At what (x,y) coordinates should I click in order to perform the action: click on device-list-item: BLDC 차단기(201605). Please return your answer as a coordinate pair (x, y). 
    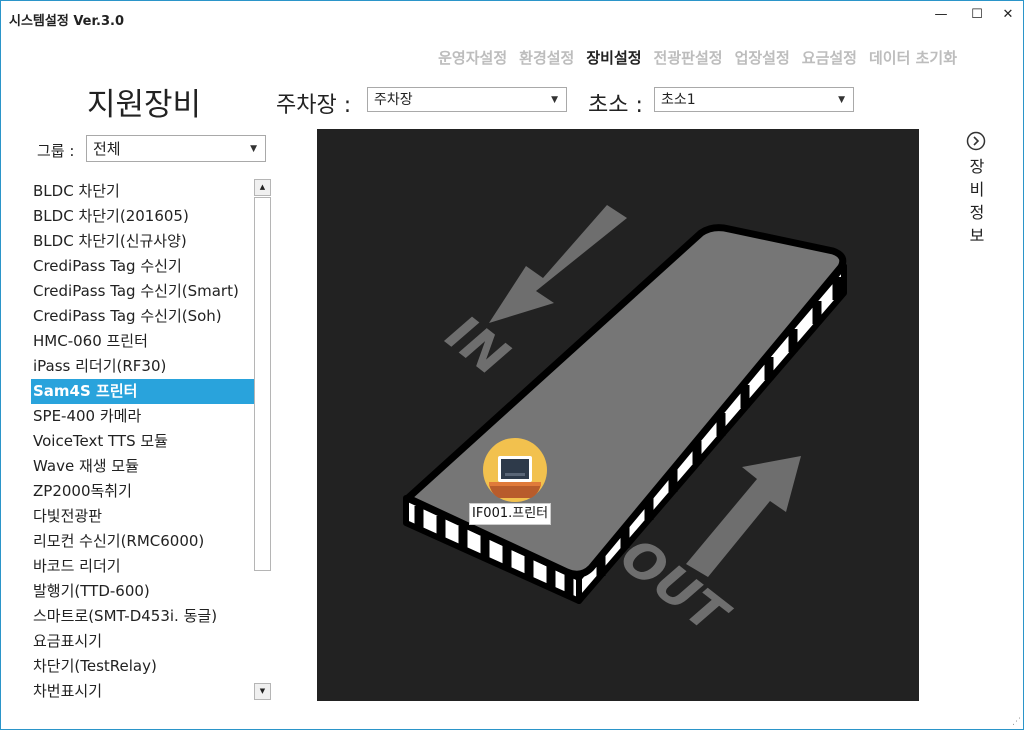
    Looking at the image, I should click on (142, 216).